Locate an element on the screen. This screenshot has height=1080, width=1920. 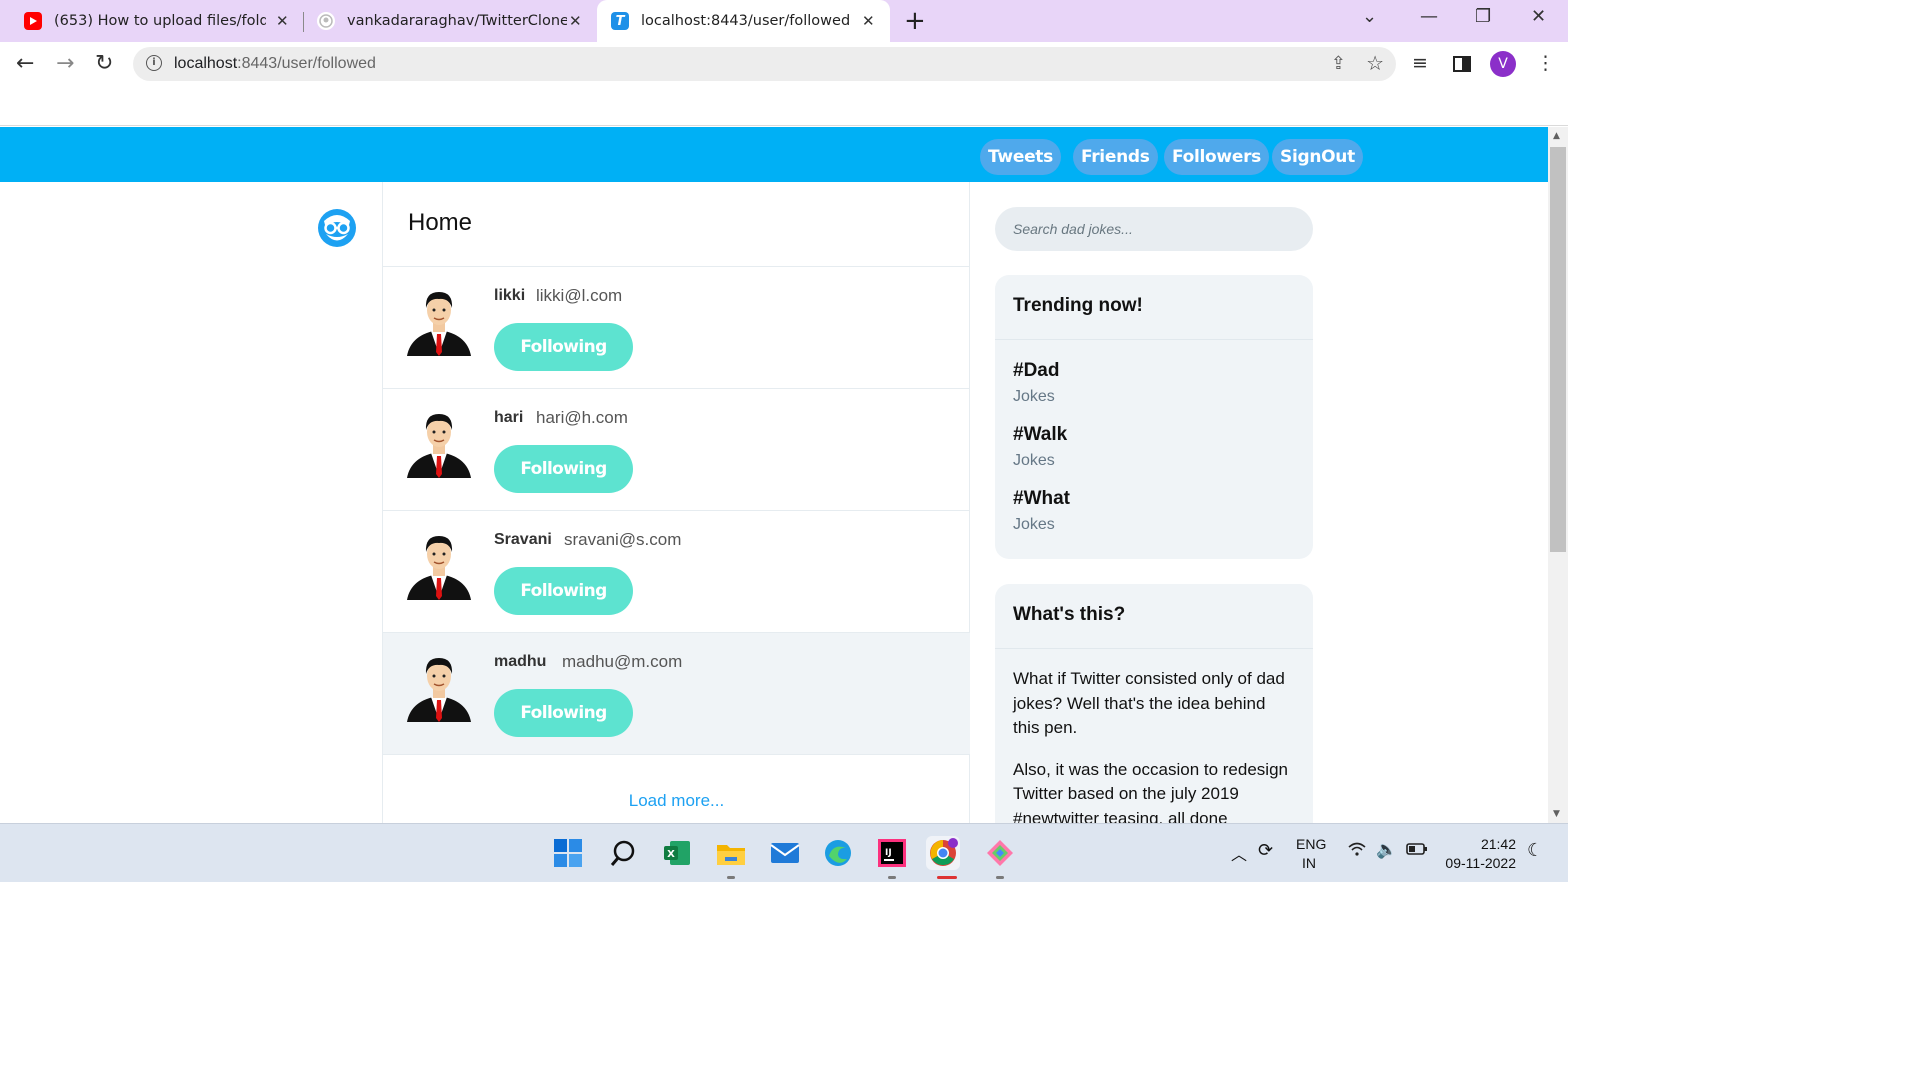
tab-separator is located at coordinates (303, 22).